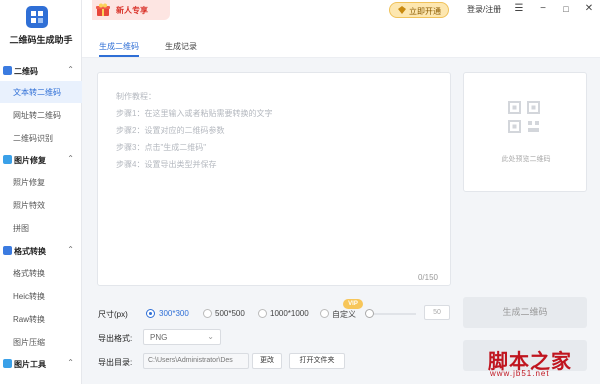 The height and width of the screenshot is (384, 600). I want to click on sidebar-item-image-compress: 图片压缩, so click(41, 342).